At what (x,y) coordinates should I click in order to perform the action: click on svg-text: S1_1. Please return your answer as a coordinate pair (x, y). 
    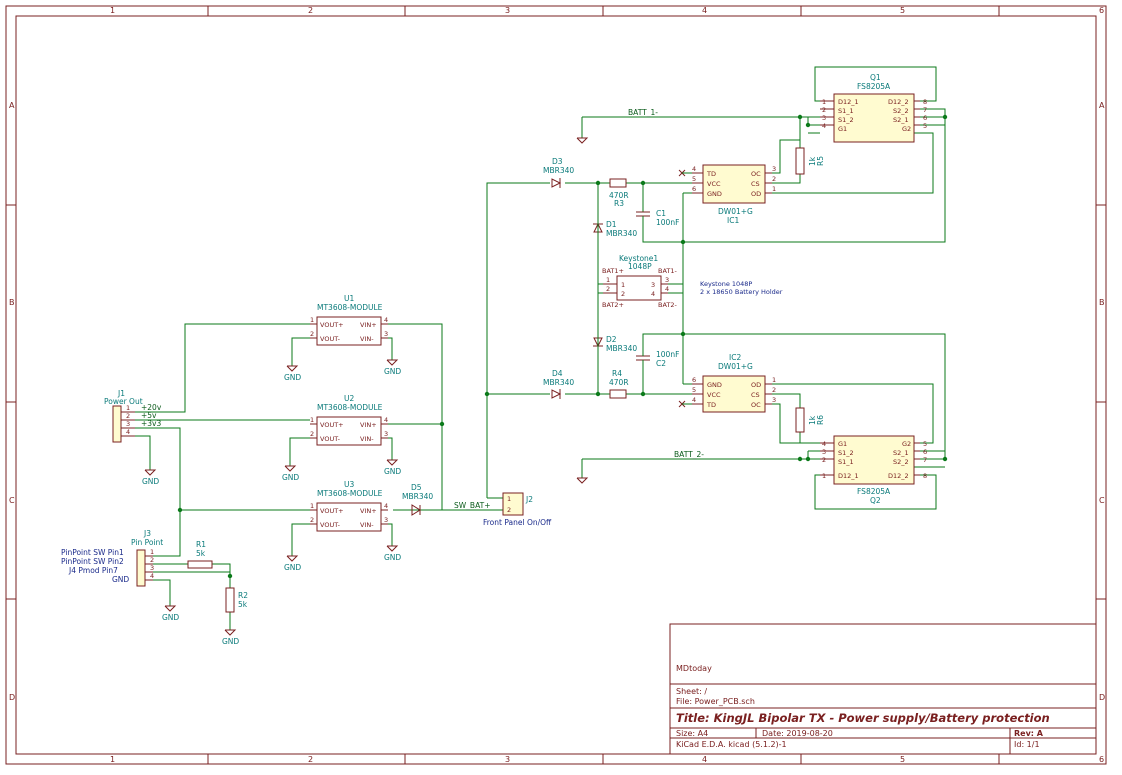
    Looking at the image, I should click on (846, 111).